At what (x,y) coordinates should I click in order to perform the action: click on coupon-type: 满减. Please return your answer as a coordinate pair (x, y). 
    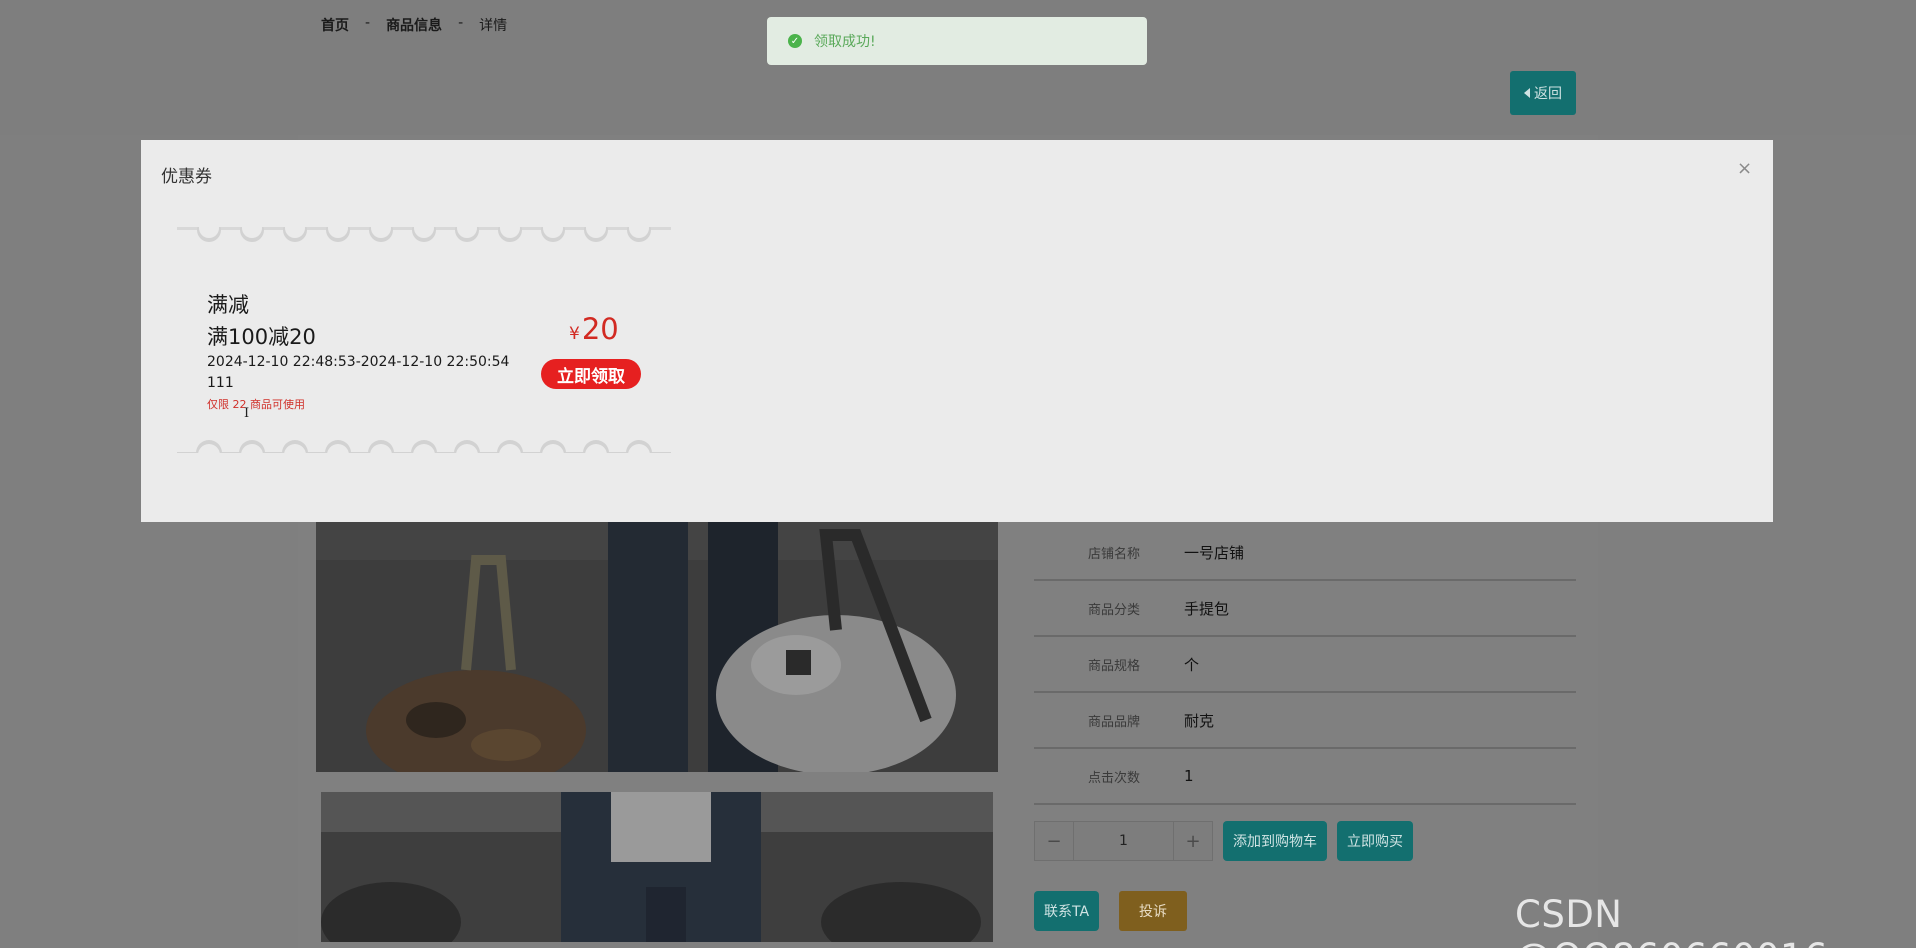
    Looking at the image, I should click on (228, 305).